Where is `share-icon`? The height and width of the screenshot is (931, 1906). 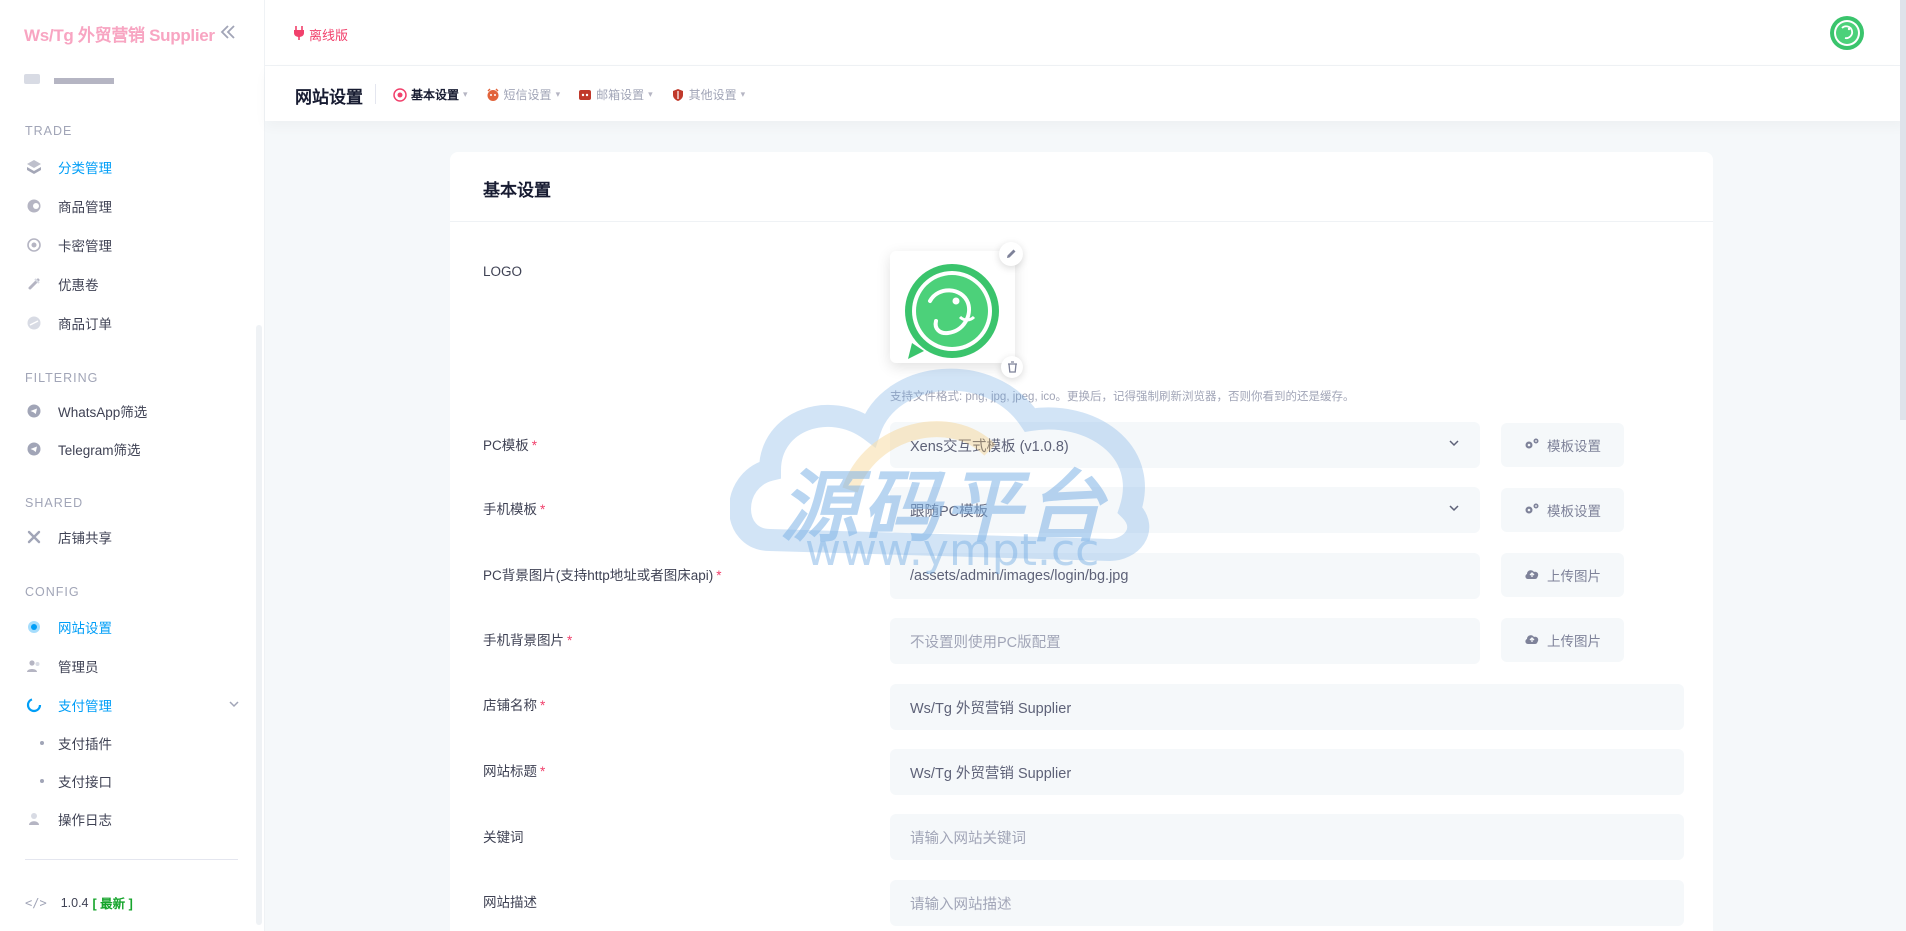
share-icon is located at coordinates (34, 537).